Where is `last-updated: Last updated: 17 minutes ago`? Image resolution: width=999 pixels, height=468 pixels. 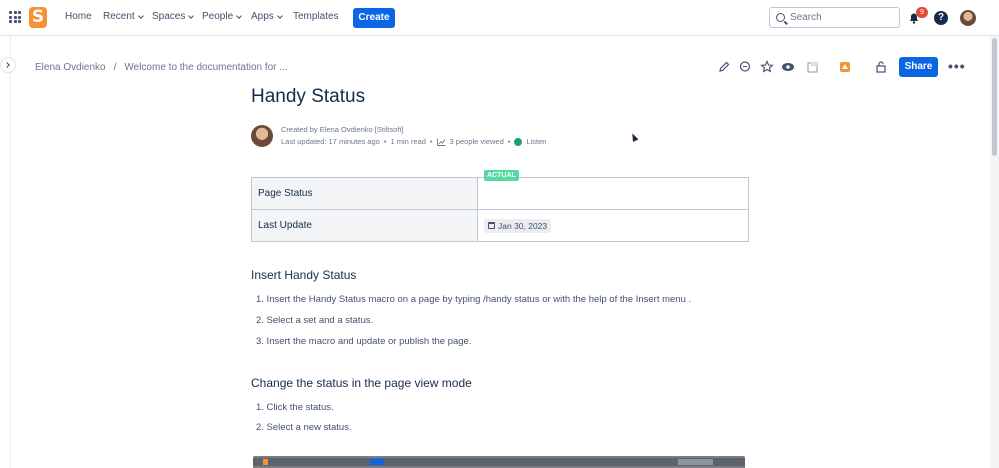
last-updated: Last updated: 17 minutes ago is located at coordinates (330, 141).